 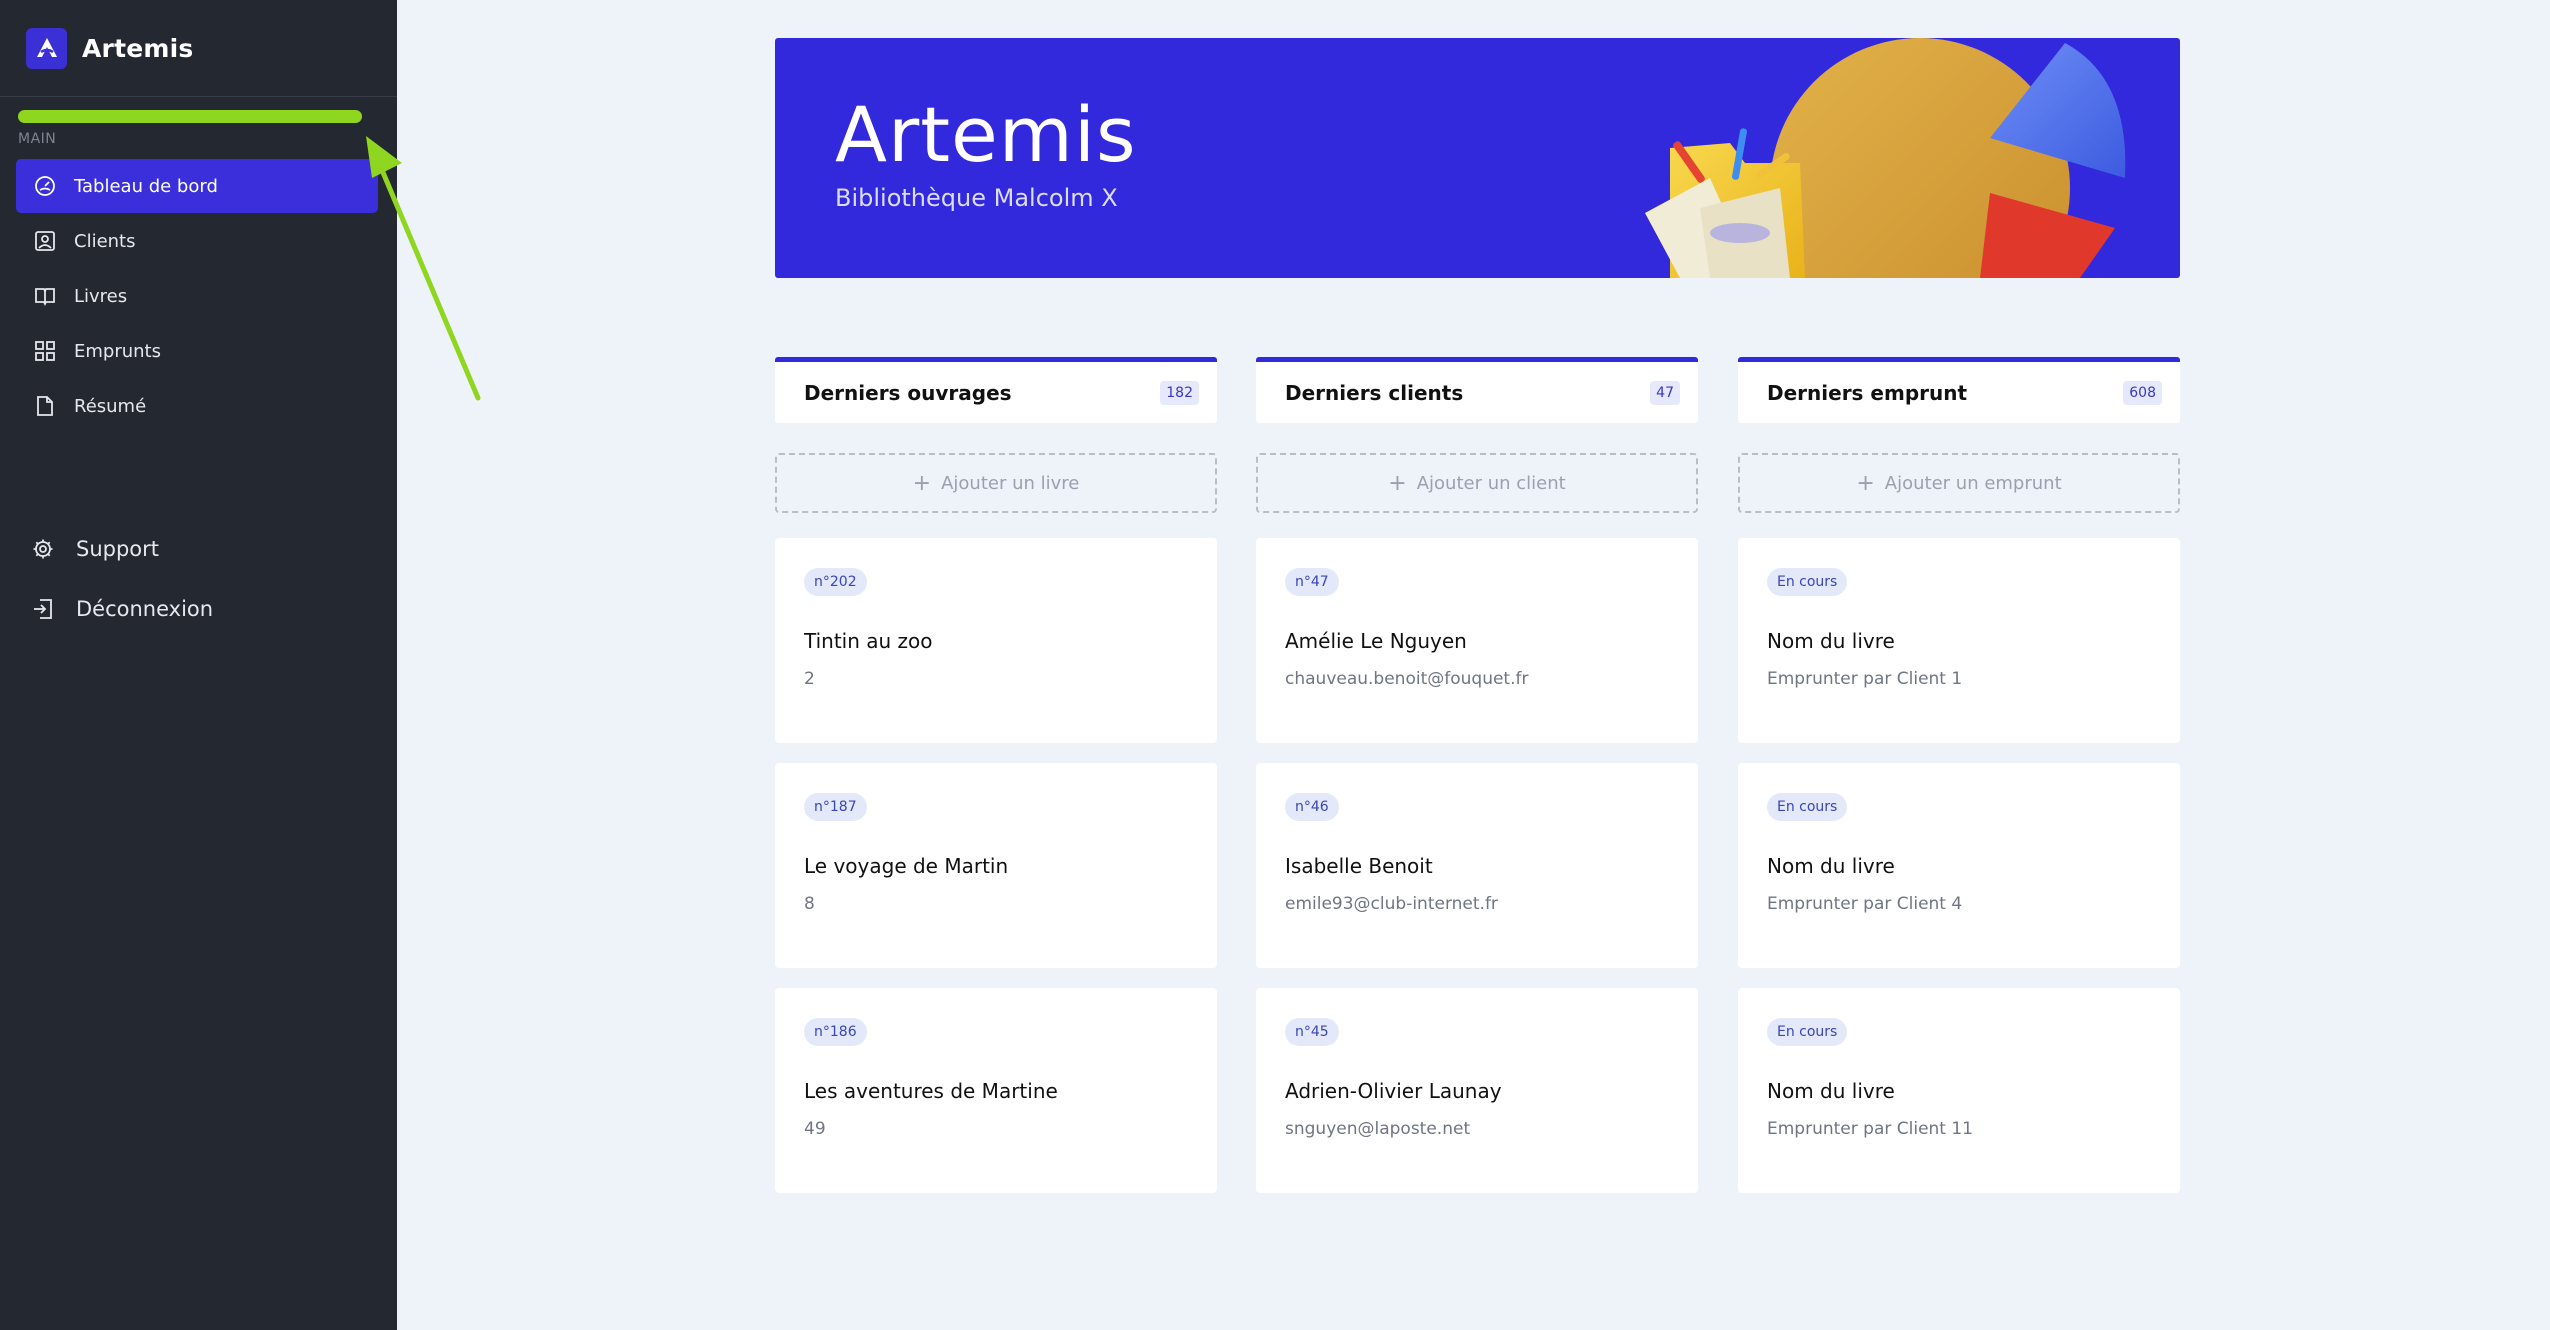 I want to click on hero-banner: Artemis Bibliothèque Malcolm X, so click(x=1477, y=158).